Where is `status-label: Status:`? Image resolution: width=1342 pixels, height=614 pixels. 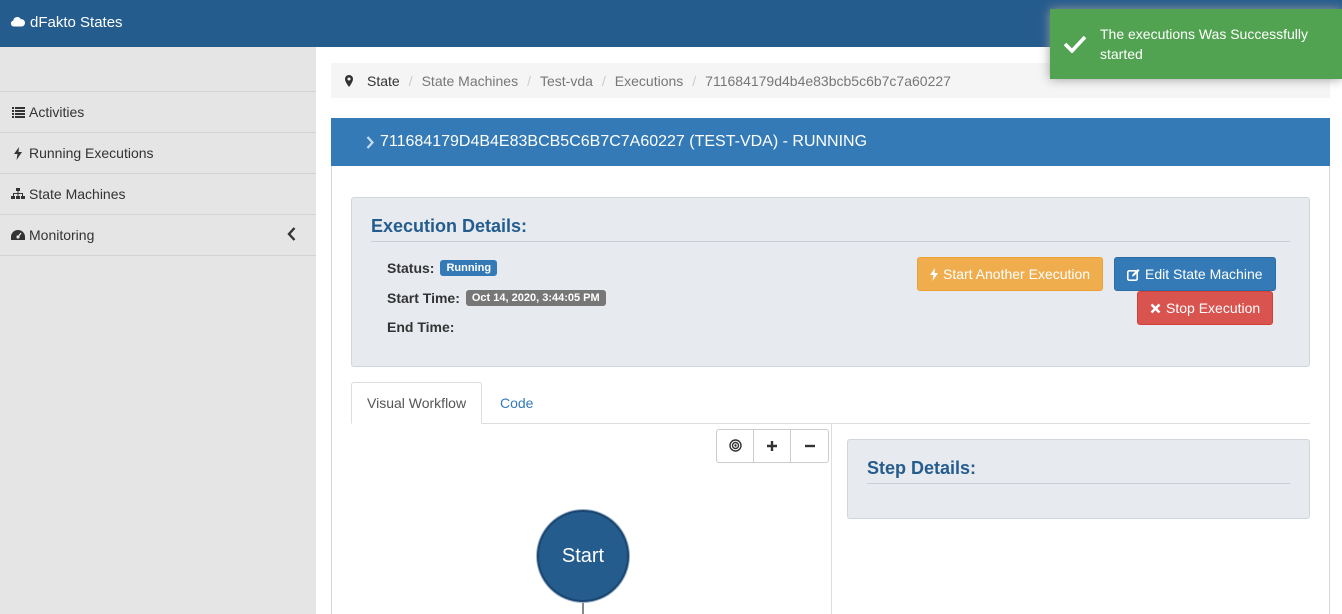 status-label: Status: is located at coordinates (411, 268).